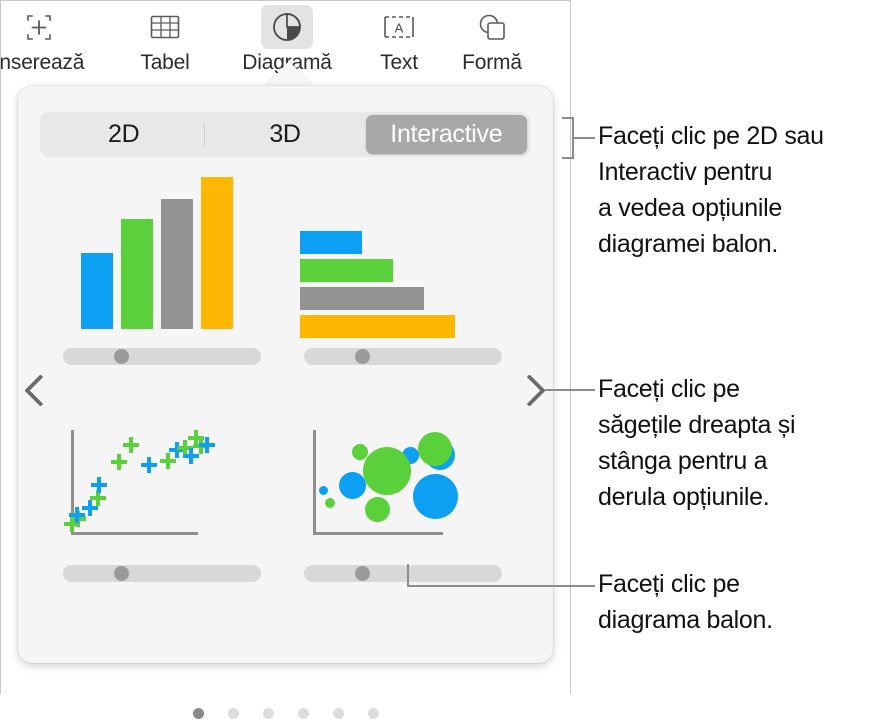 The image size is (878, 719). I want to click on callout-3-leader-vertical, so click(408, 575).